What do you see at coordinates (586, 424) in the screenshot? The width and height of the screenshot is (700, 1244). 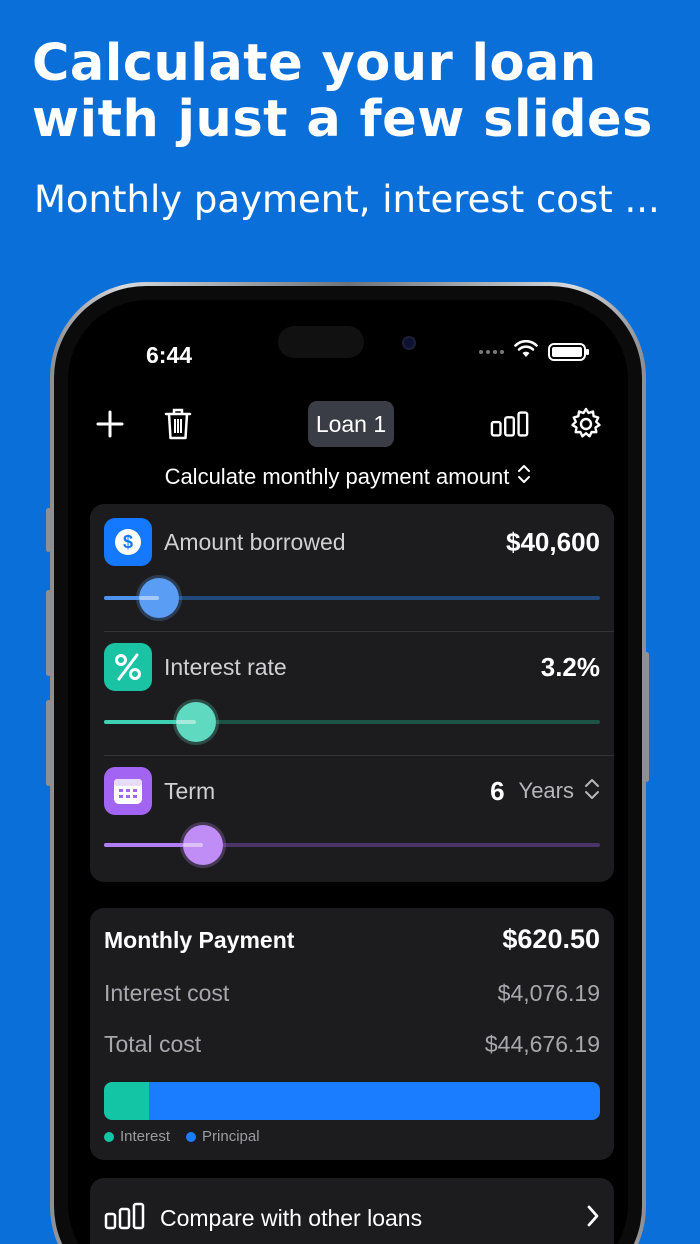 I see `gear-icon` at bounding box center [586, 424].